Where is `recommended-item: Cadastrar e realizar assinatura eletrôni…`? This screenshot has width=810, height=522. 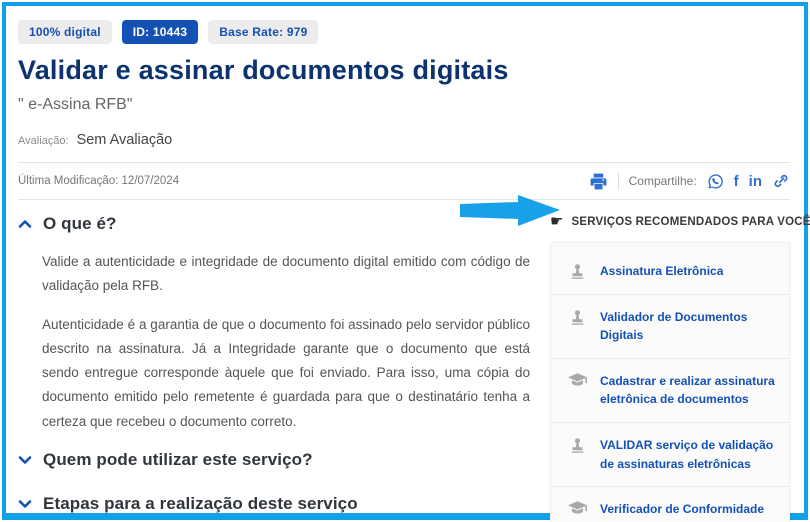 recommended-item: Cadastrar e realizar assinatura eletrôni… is located at coordinates (670, 389).